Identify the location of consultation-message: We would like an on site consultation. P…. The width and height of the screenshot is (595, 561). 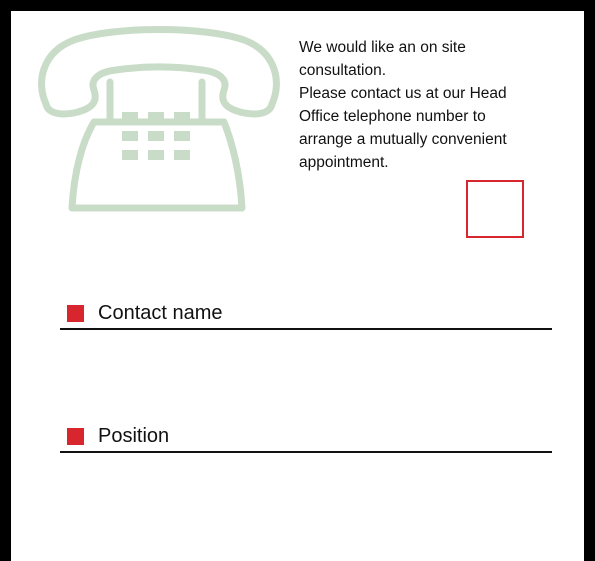
(441, 105).